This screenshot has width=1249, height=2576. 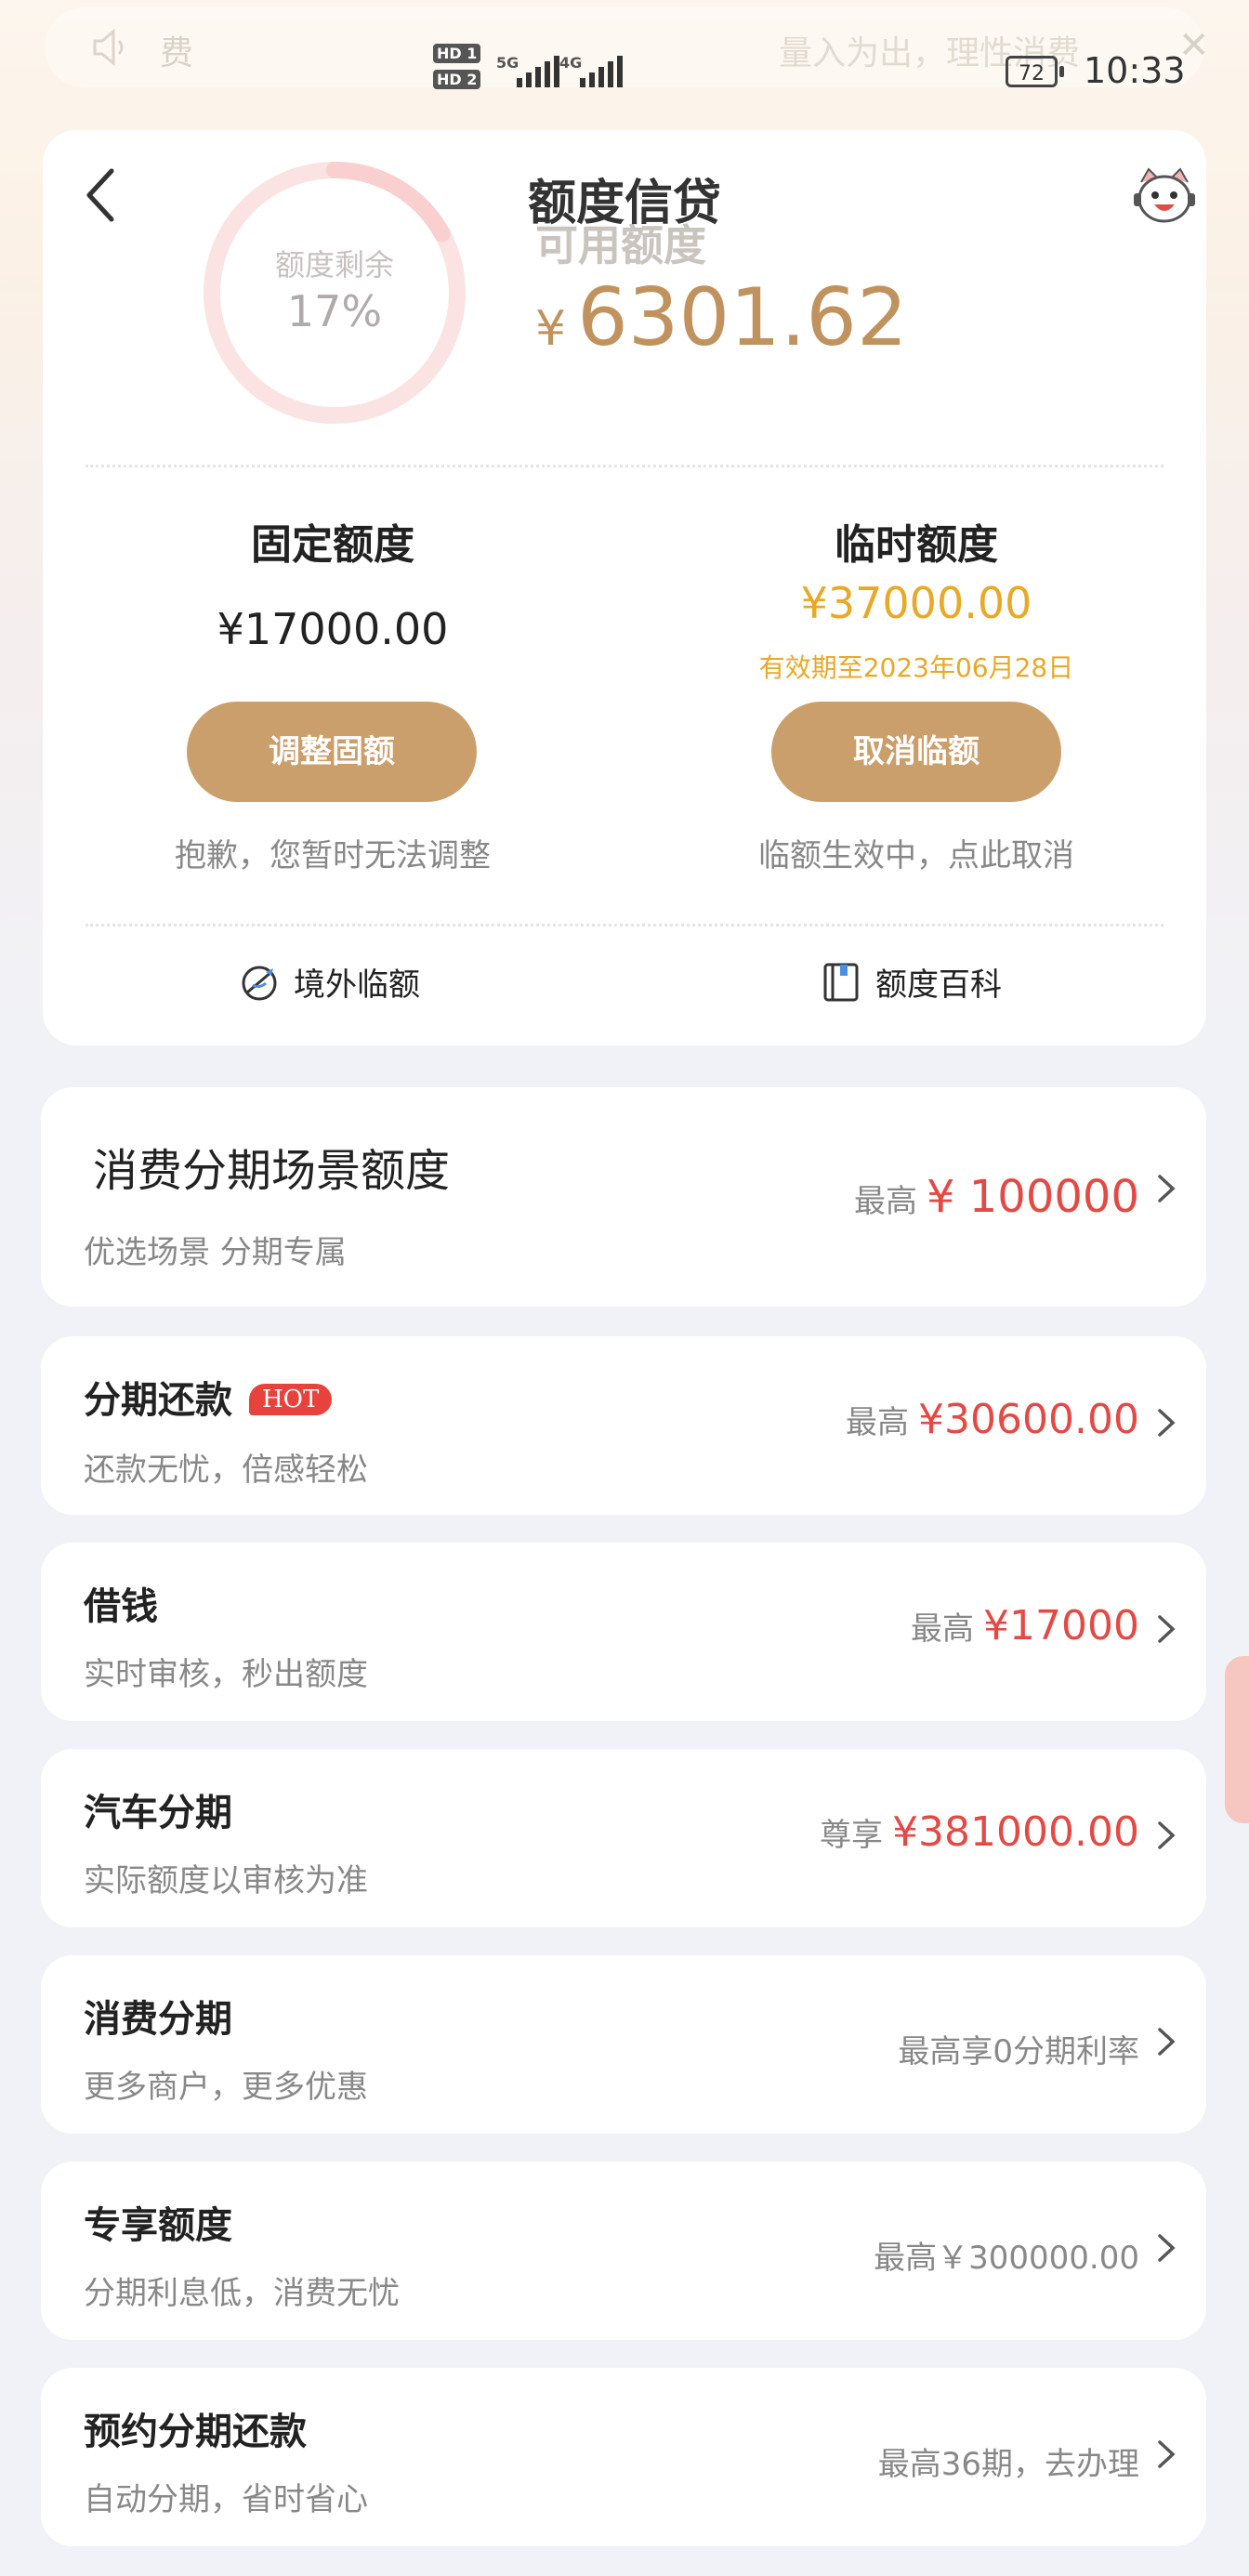 What do you see at coordinates (1015, 1832) in the screenshot?
I see `item-amount: ¥381000.00` at bounding box center [1015, 1832].